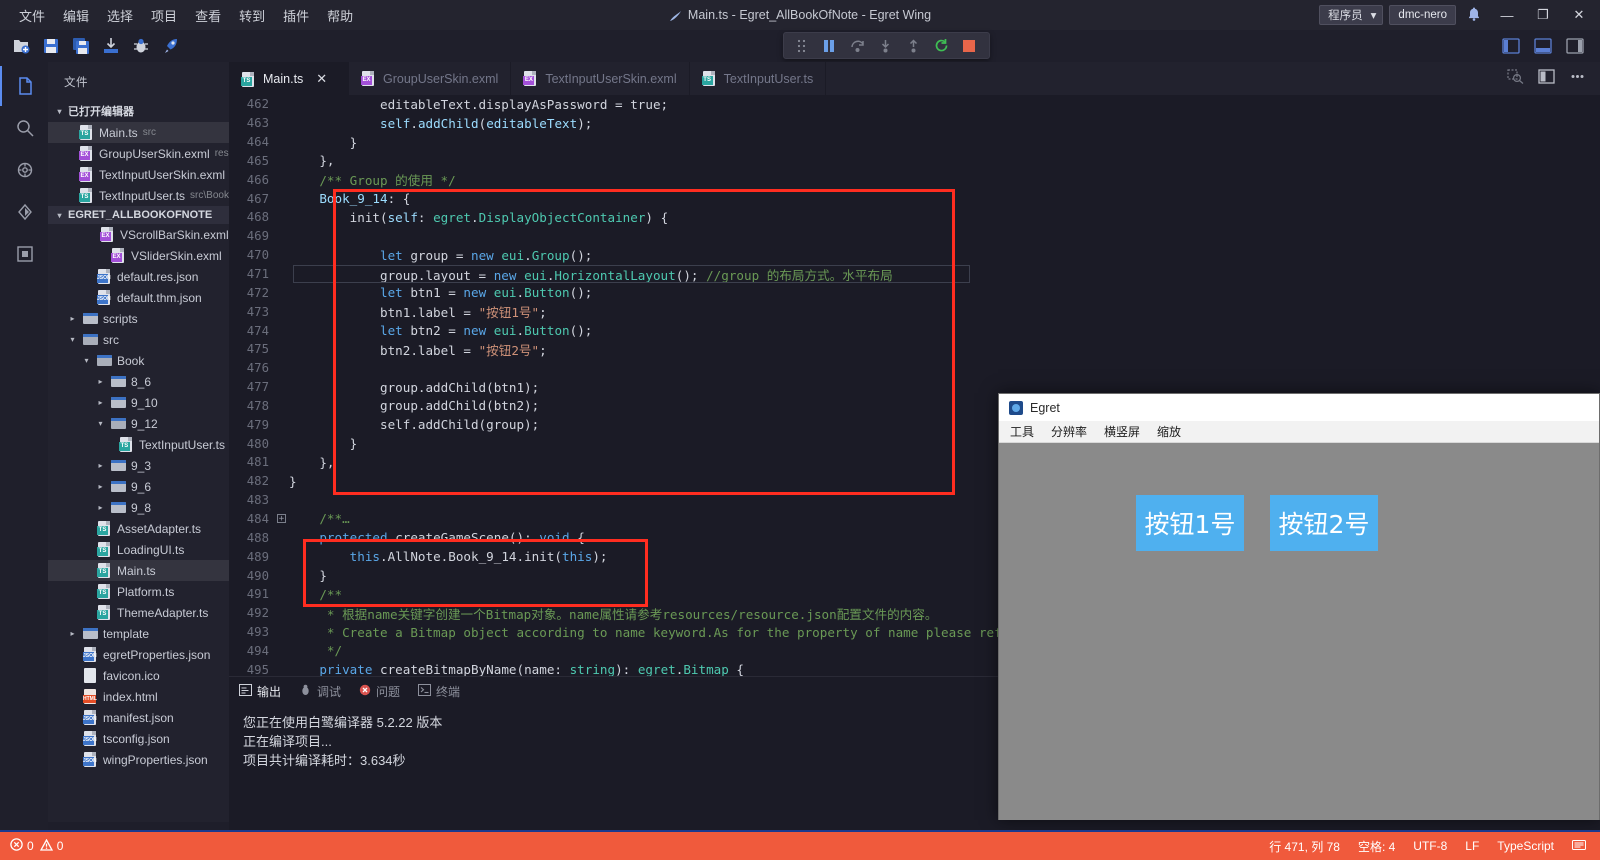  I want to click on sidebar-file-item: TS TextInputUser.ts, so click(138, 444).